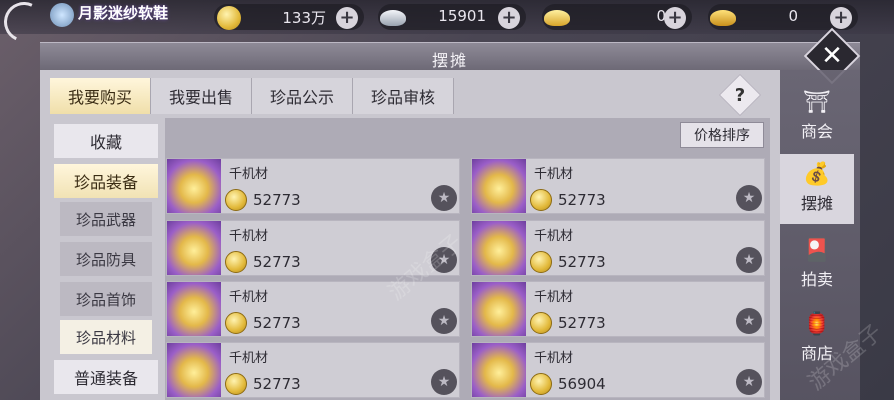  I want to click on category-normal-equipment: 普通装备, so click(106, 377).